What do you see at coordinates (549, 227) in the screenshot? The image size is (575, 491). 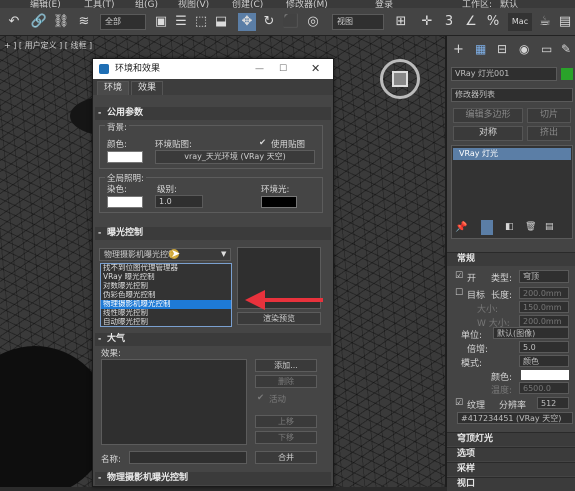 I see `configure-sets-icon: ▤` at bounding box center [549, 227].